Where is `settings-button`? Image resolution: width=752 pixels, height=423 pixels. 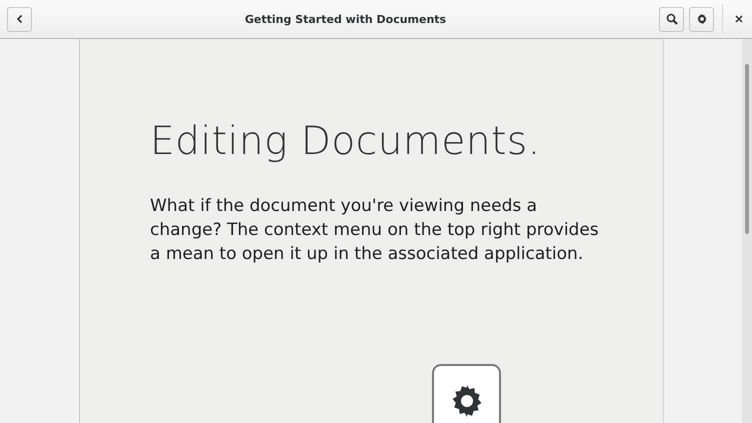 settings-button is located at coordinates (701, 19).